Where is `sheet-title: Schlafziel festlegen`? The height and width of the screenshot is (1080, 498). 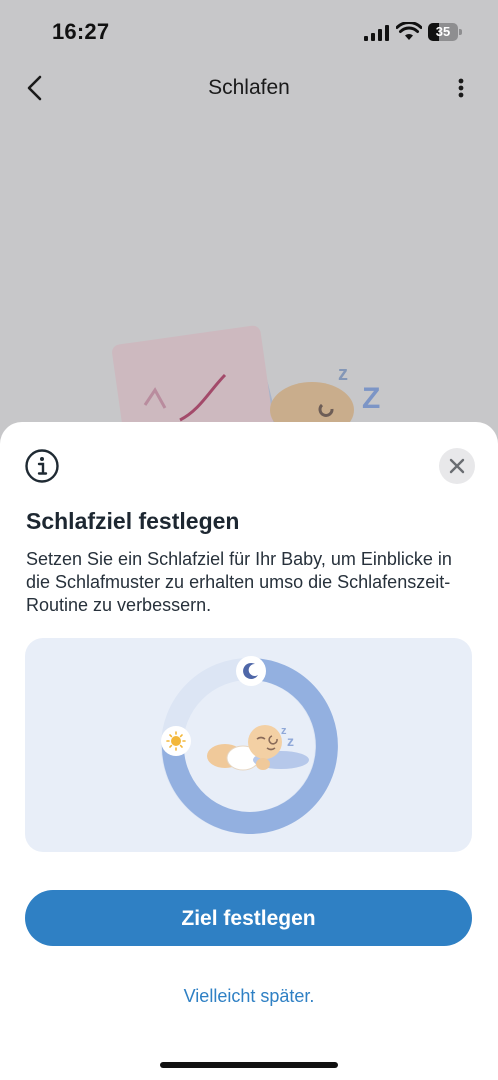 sheet-title: Schlafziel festlegen is located at coordinates (133, 521).